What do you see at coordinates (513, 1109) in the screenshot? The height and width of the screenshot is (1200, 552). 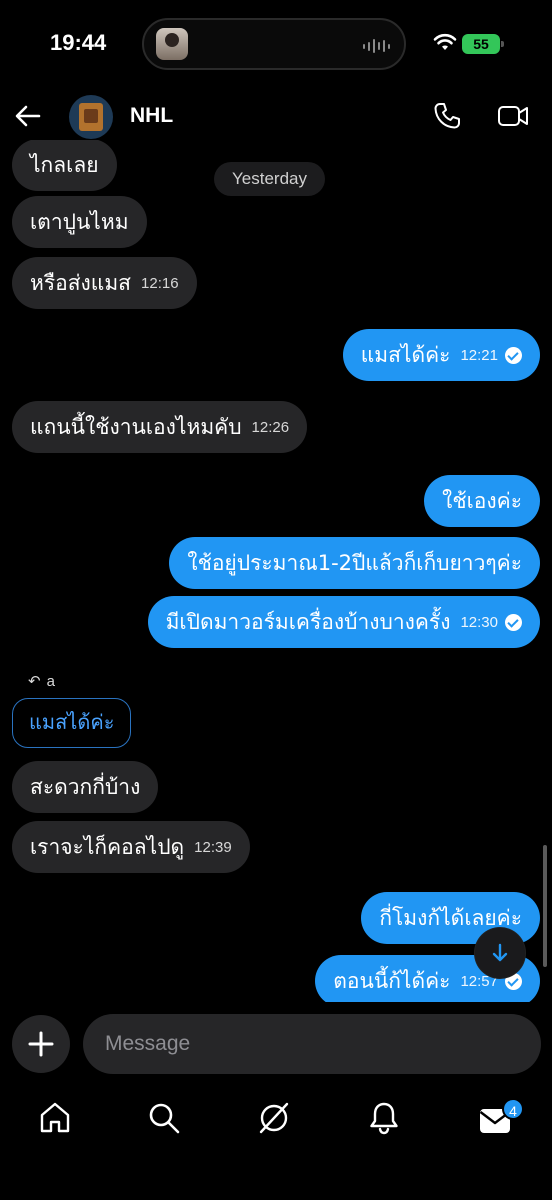 I see `inbox-badge: 4` at bounding box center [513, 1109].